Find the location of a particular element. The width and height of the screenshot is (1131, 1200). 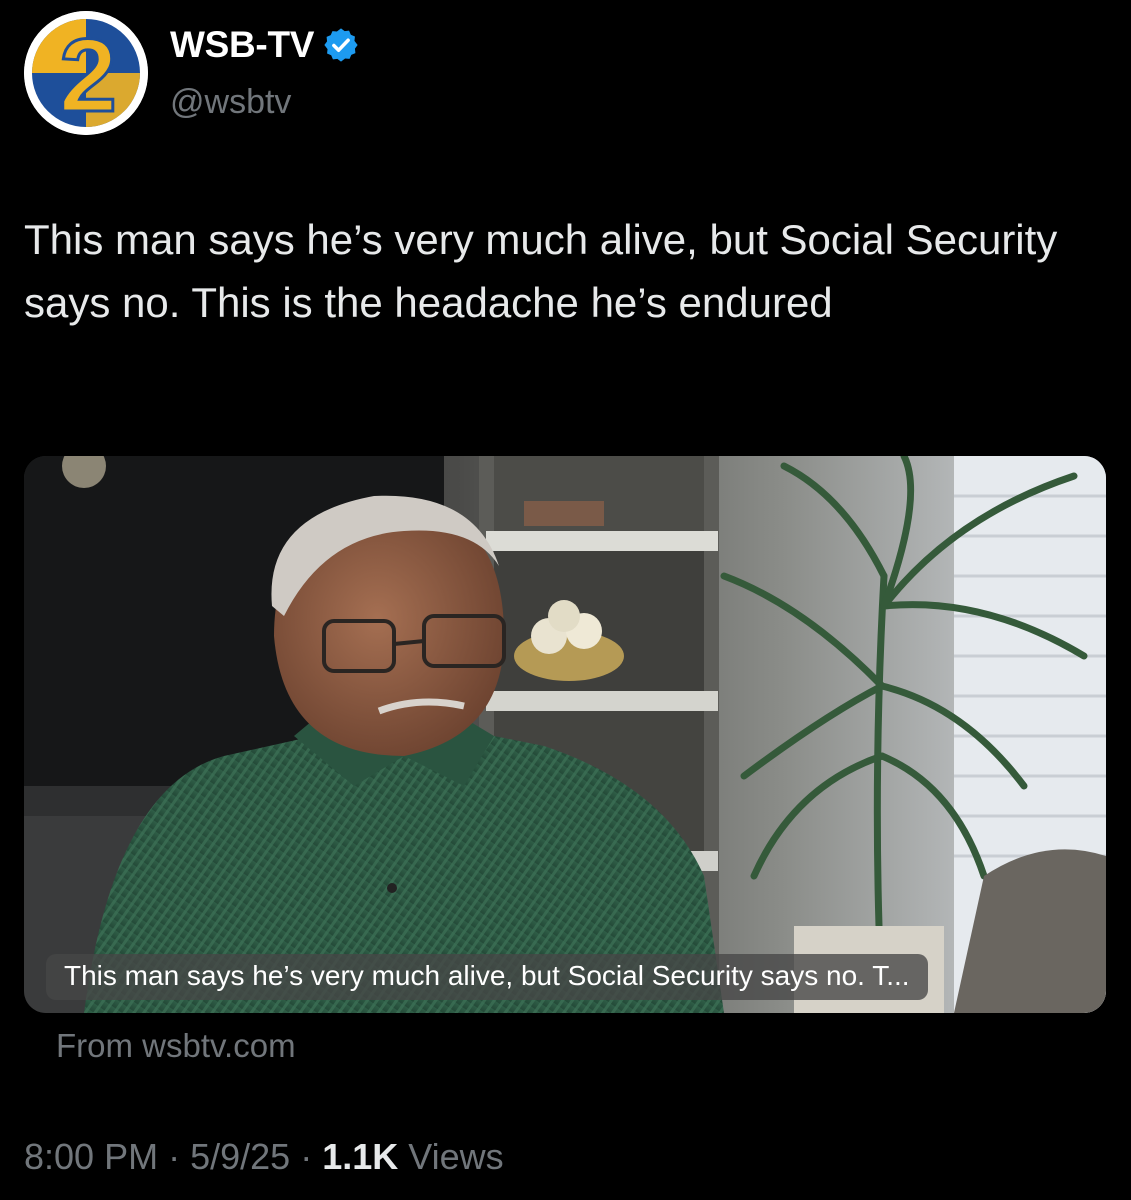

display-name: WSB-TV is located at coordinates (265, 45).